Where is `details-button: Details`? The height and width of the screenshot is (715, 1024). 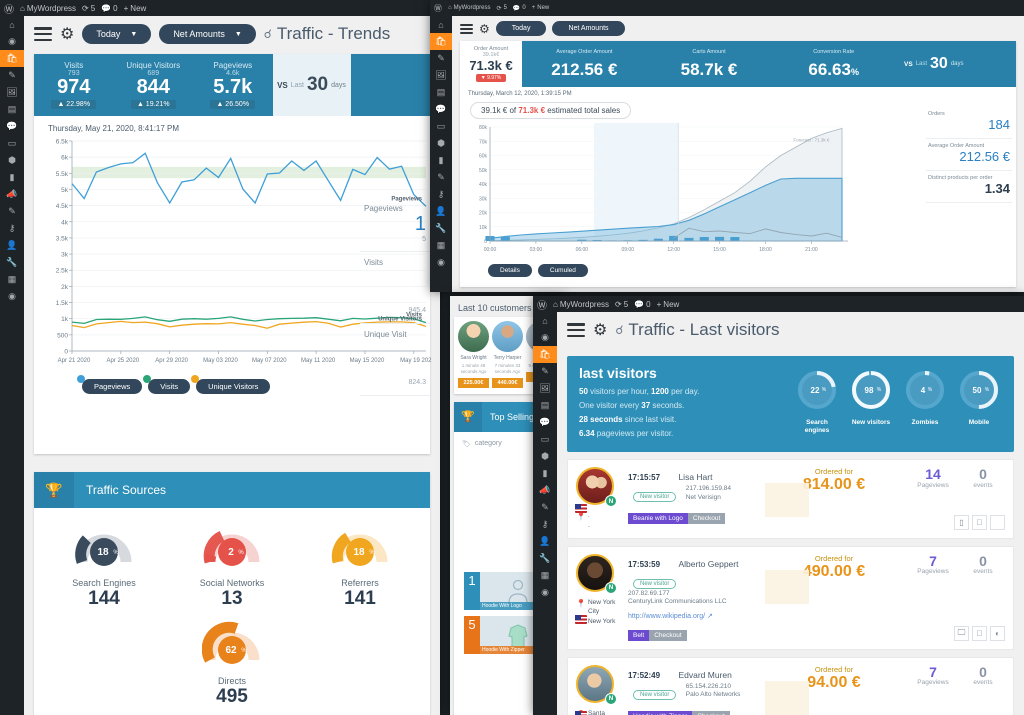 details-button: Details is located at coordinates (510, 270).